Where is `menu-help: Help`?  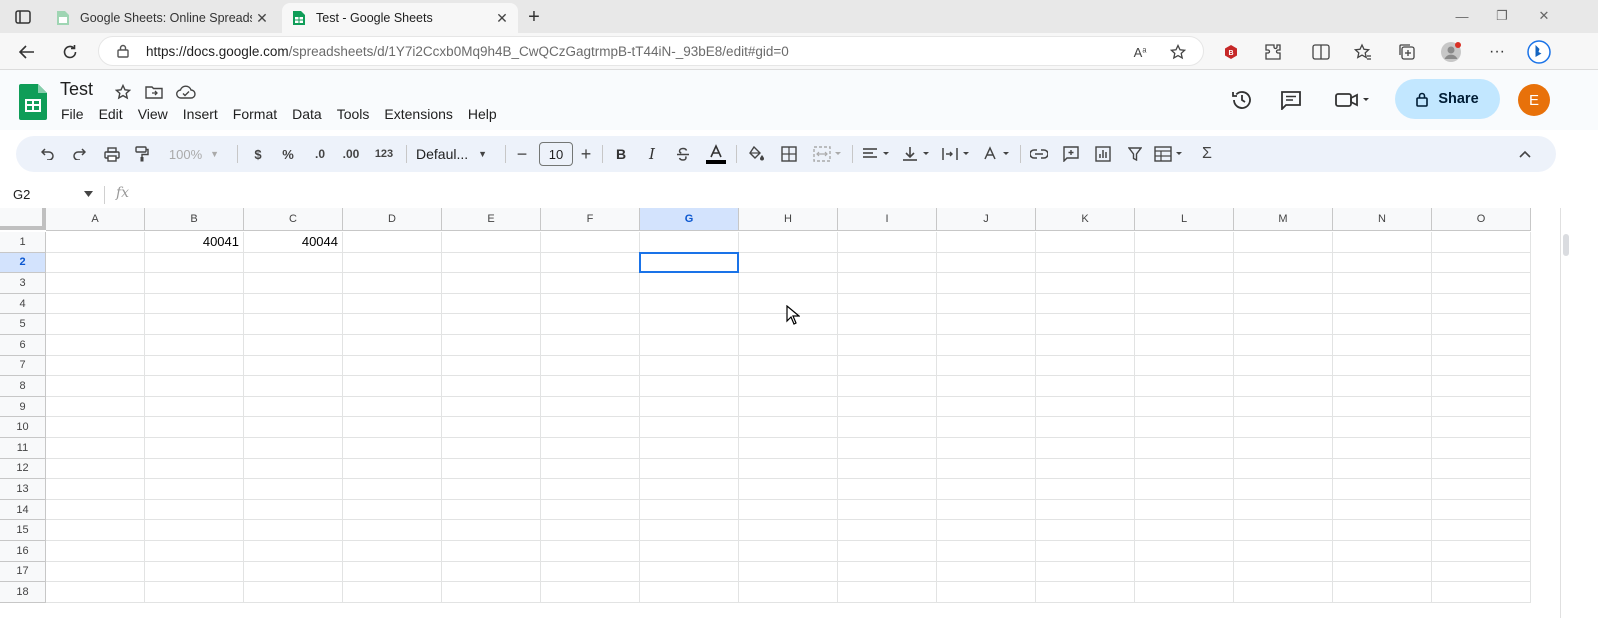
menu-help: Help is located at coordinates (482, 114).